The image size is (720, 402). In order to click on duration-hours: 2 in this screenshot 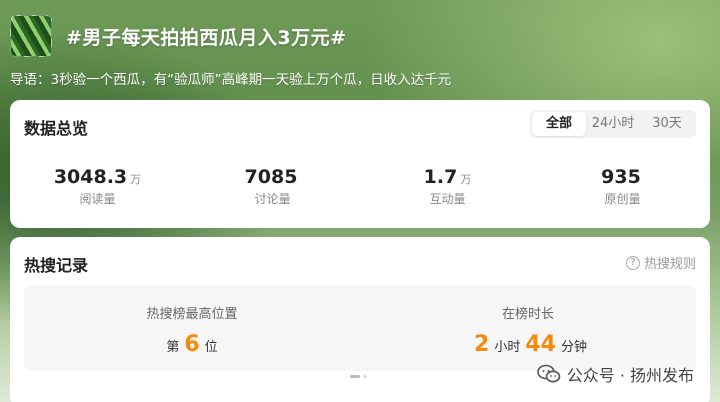, I will do `click(482, 344)`.